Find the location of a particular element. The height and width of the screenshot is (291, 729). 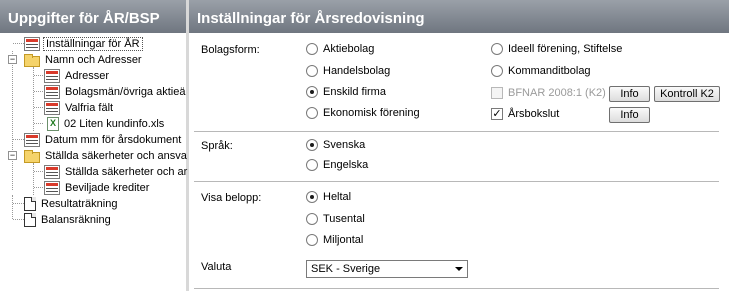

radio-handelsbolag: Handelsbolag is located at coordinates (348, 71).